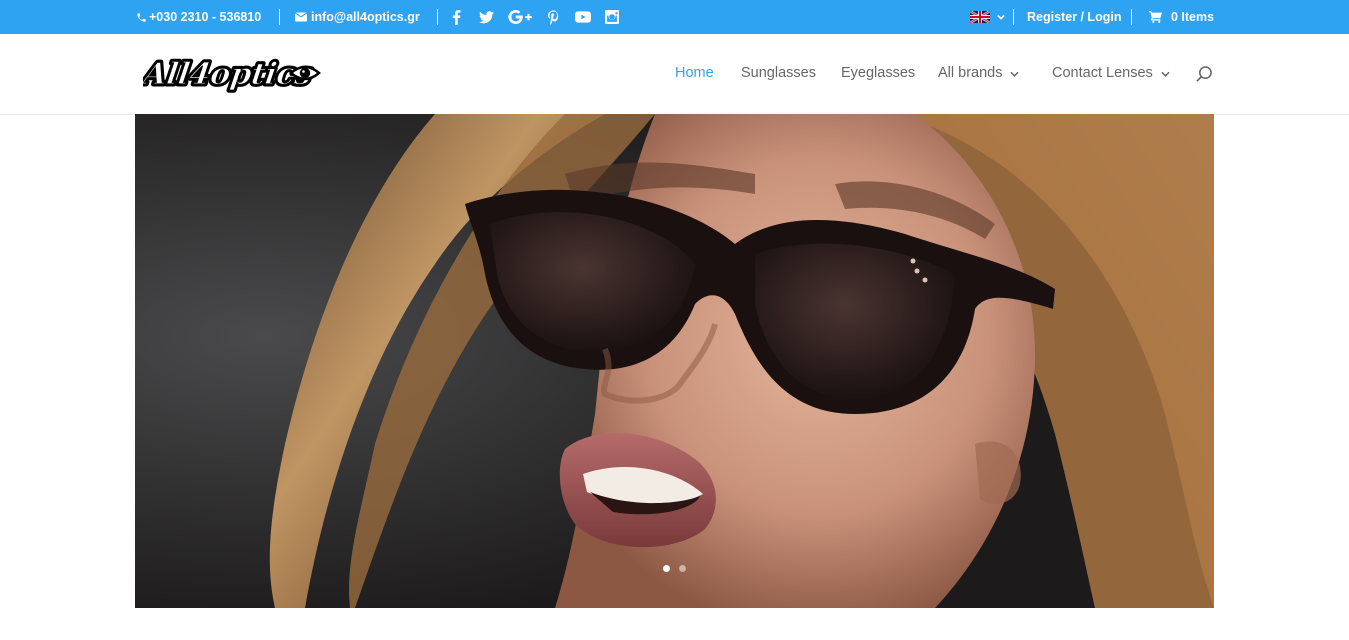 The image size is (1349, 640). What do you see at coordinates (1155, 17) in the screenshot?
I see `cart-icon` at bounding box center [1155, 17].